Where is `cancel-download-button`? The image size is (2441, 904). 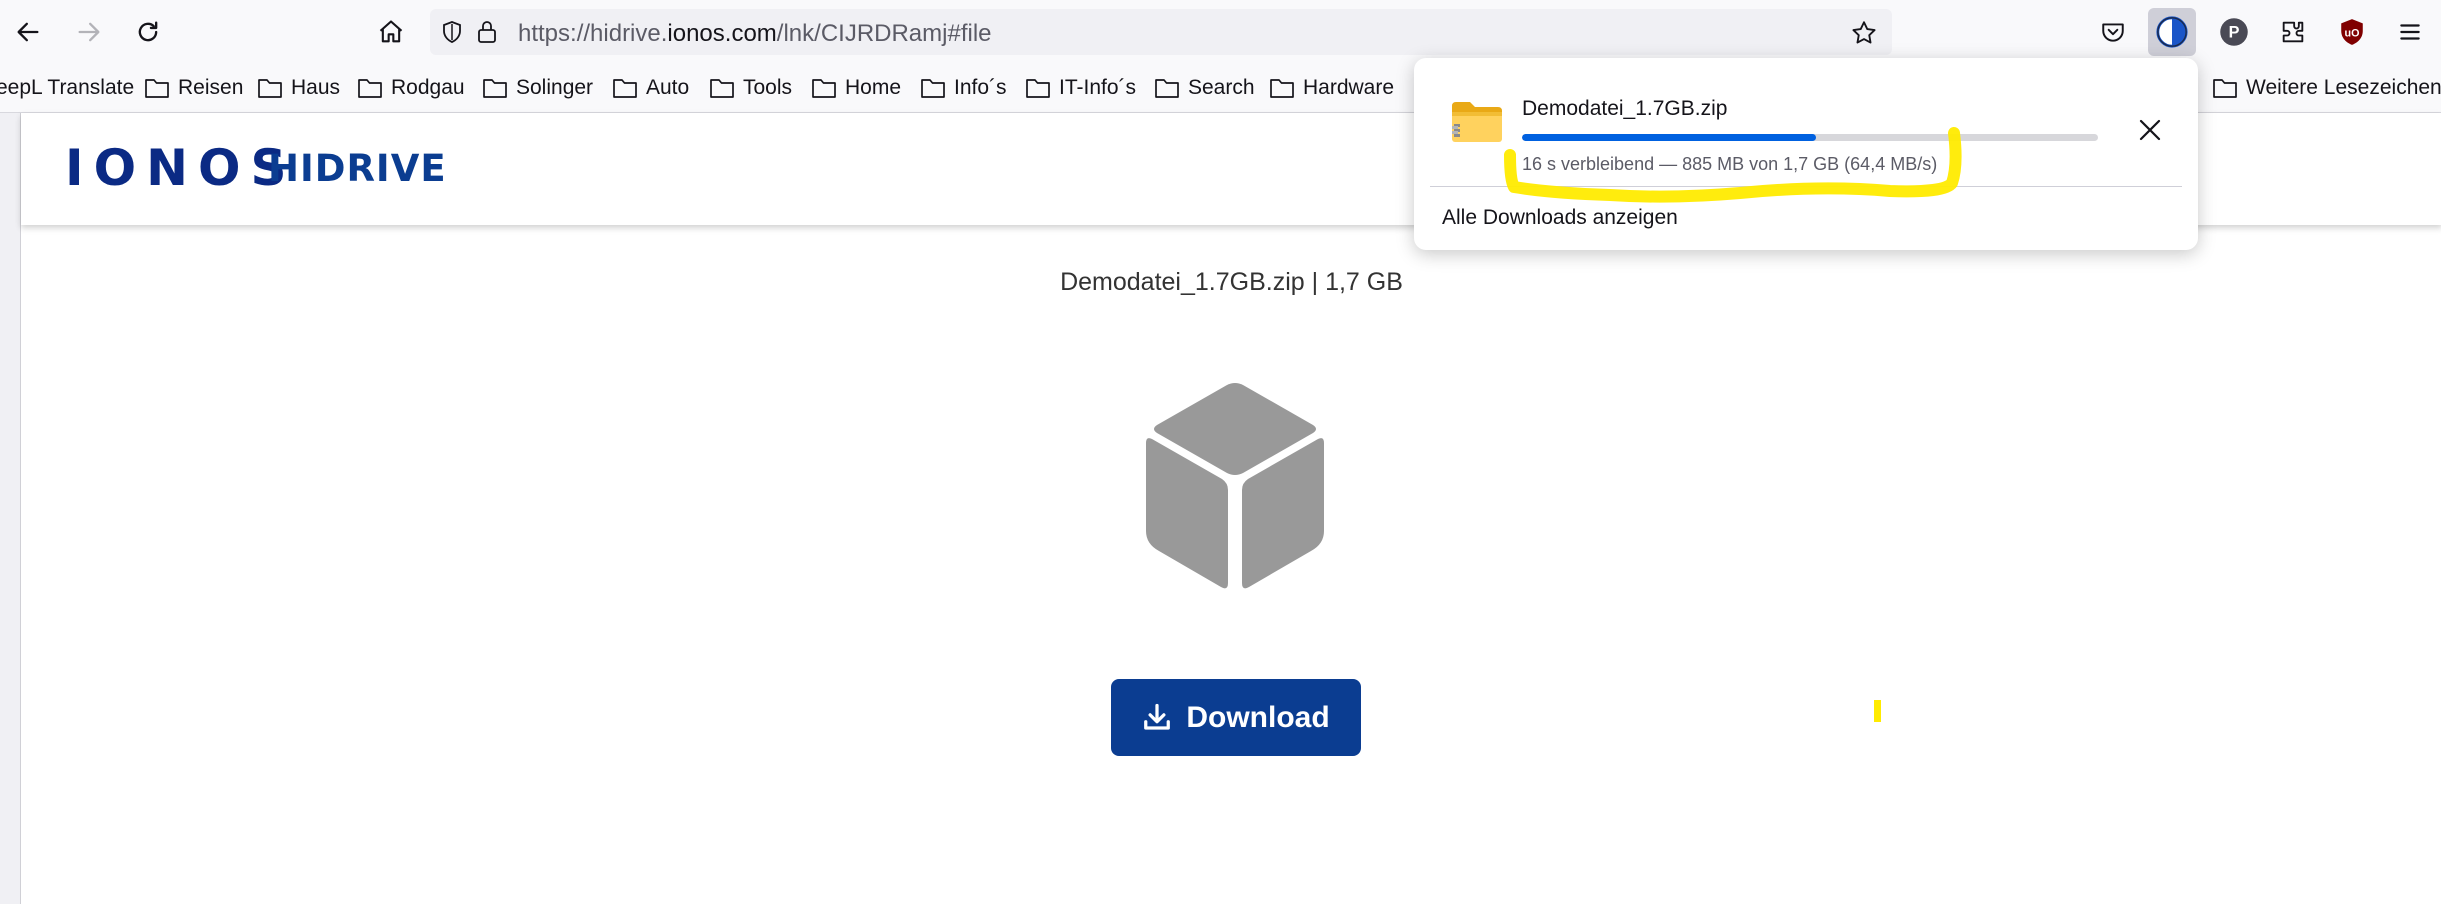
cancel-download-button is located at coordinates (2150, 130).